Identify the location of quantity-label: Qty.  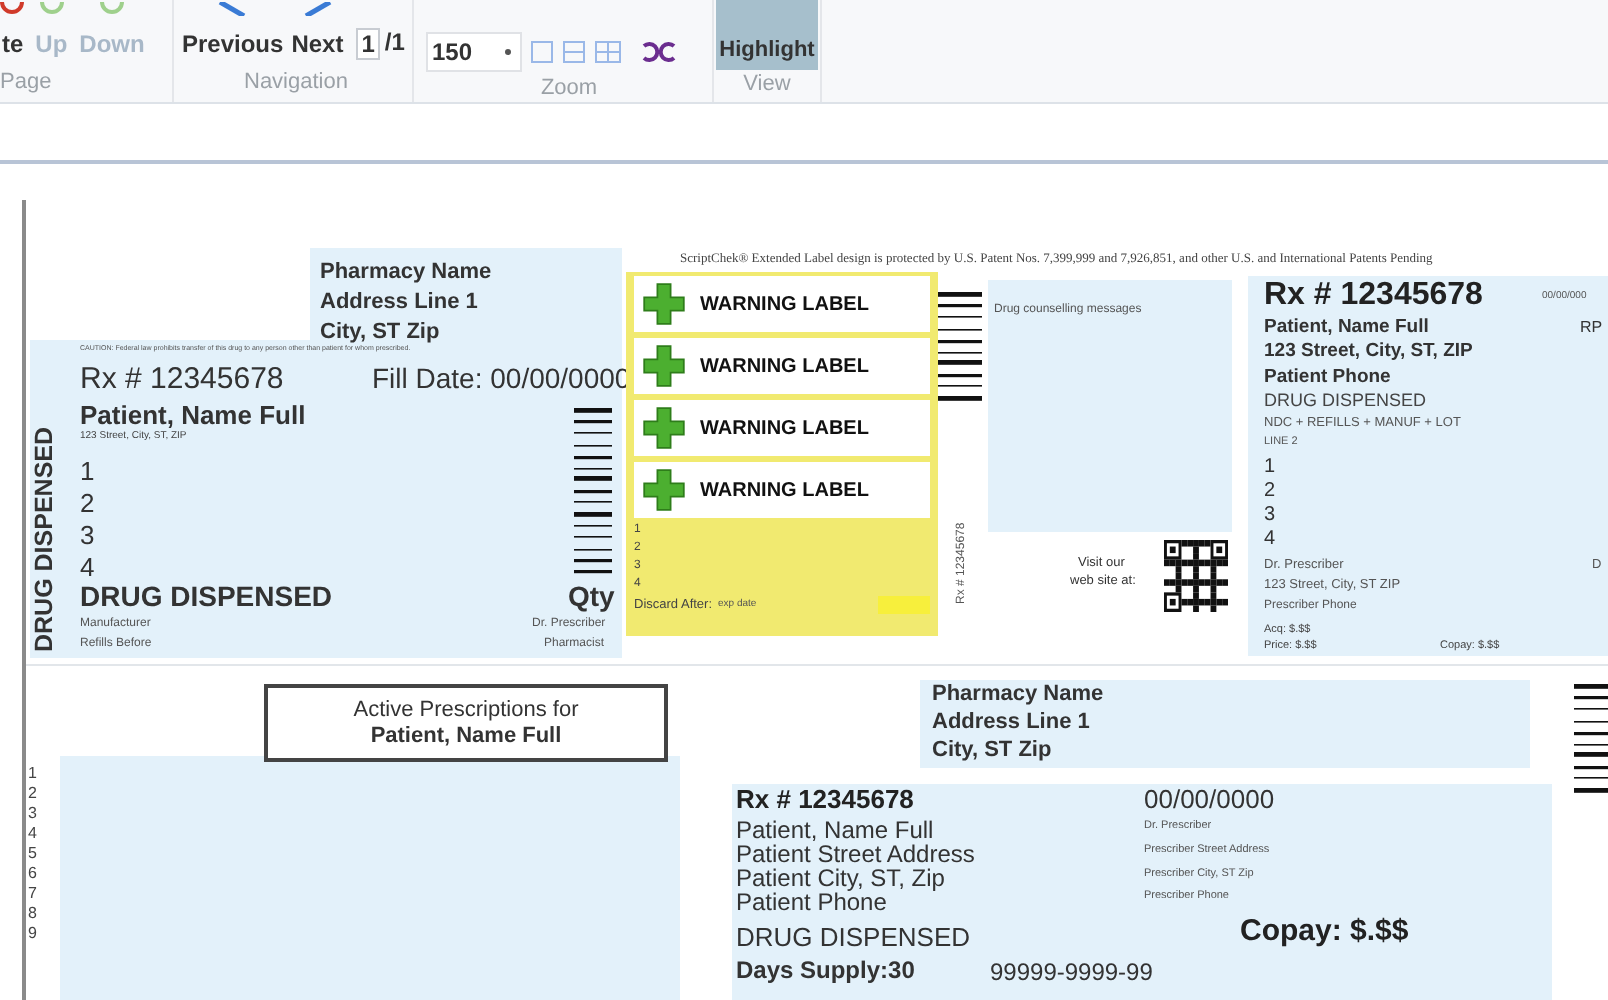
(591, 596).